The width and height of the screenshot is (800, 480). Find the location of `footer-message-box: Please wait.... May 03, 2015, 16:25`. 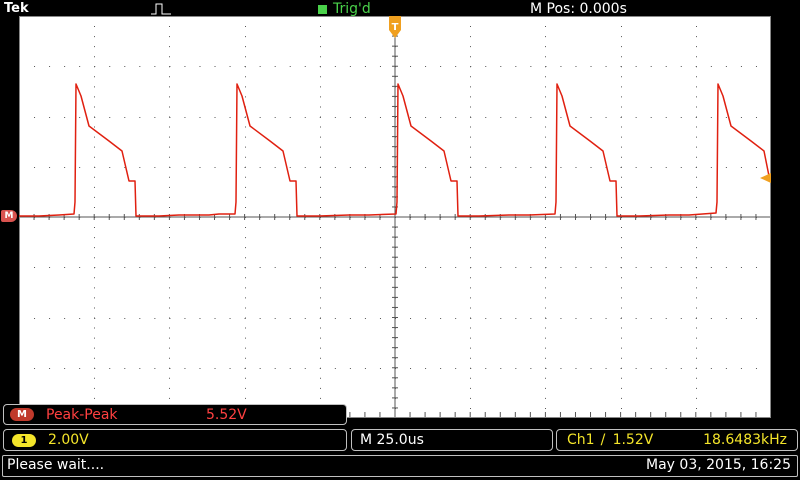

footer-message-box: Please wait.... May 03, 2015, 16:25 is located at coordinates (400, 466).